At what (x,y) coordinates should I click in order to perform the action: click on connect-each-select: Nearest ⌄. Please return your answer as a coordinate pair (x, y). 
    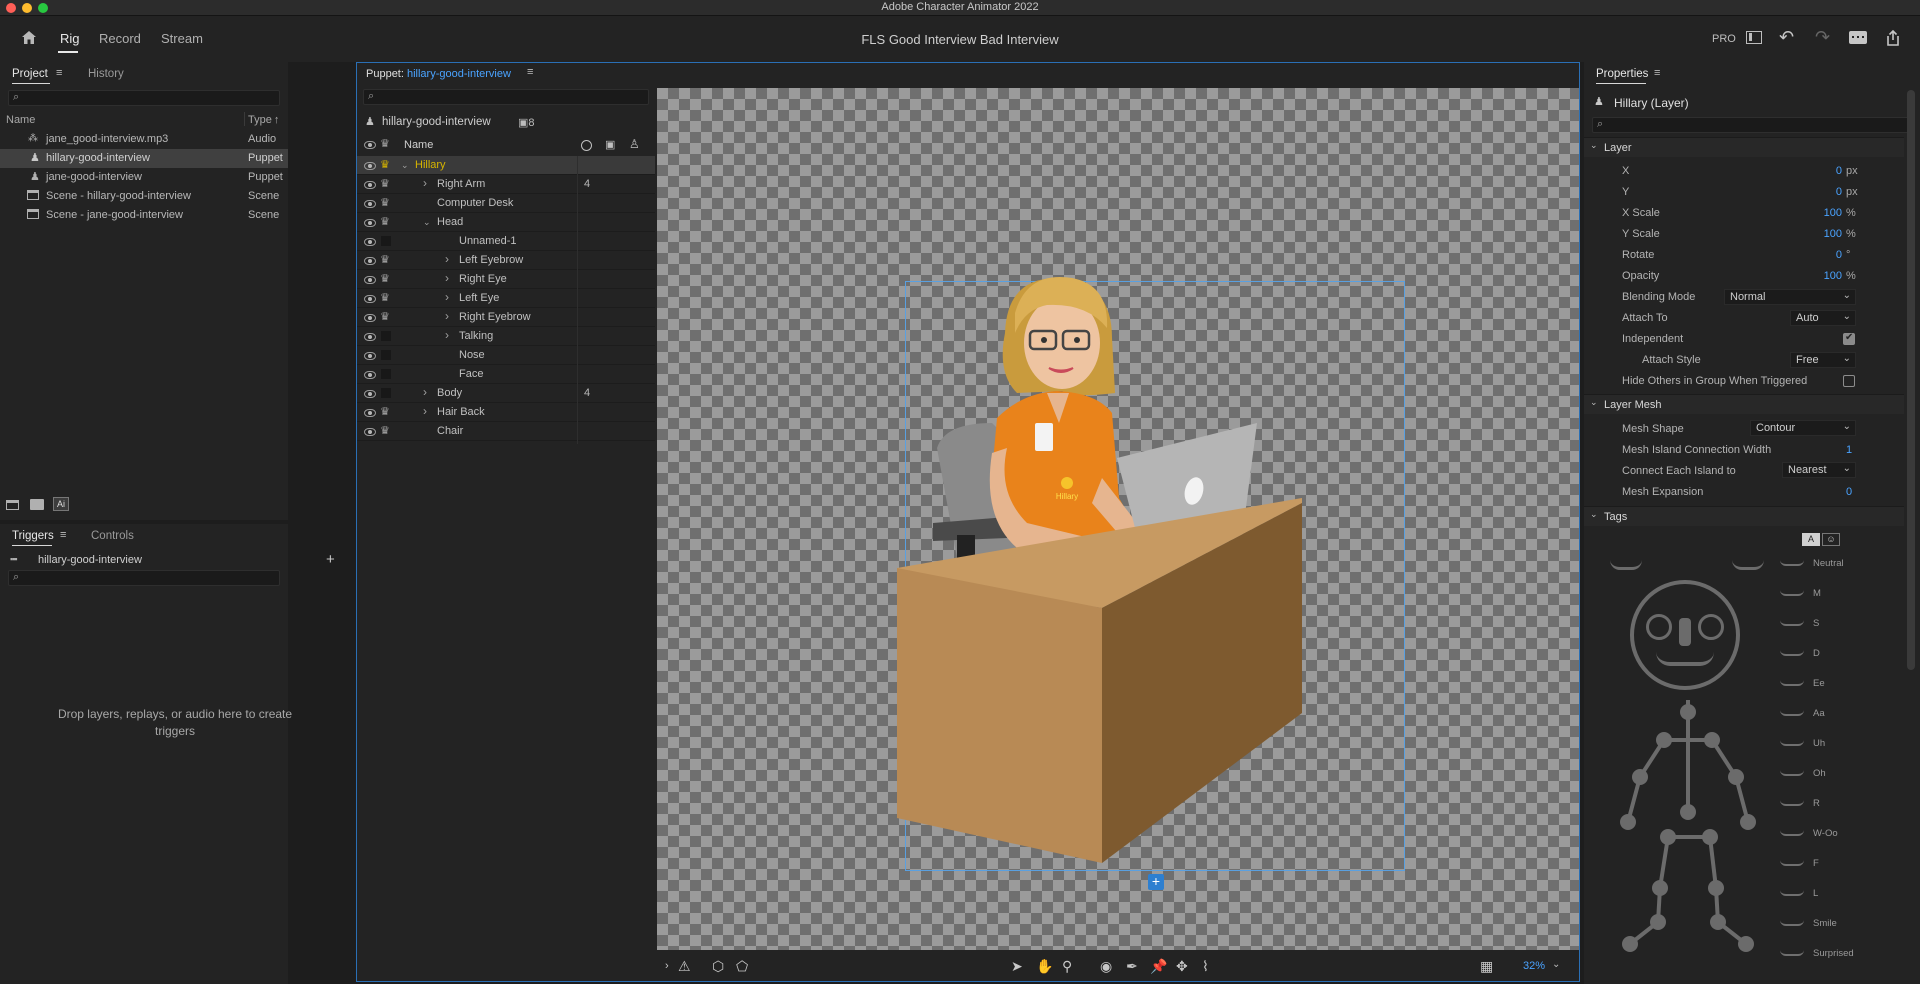
    Looking at the image, I should click on (1819, 470).